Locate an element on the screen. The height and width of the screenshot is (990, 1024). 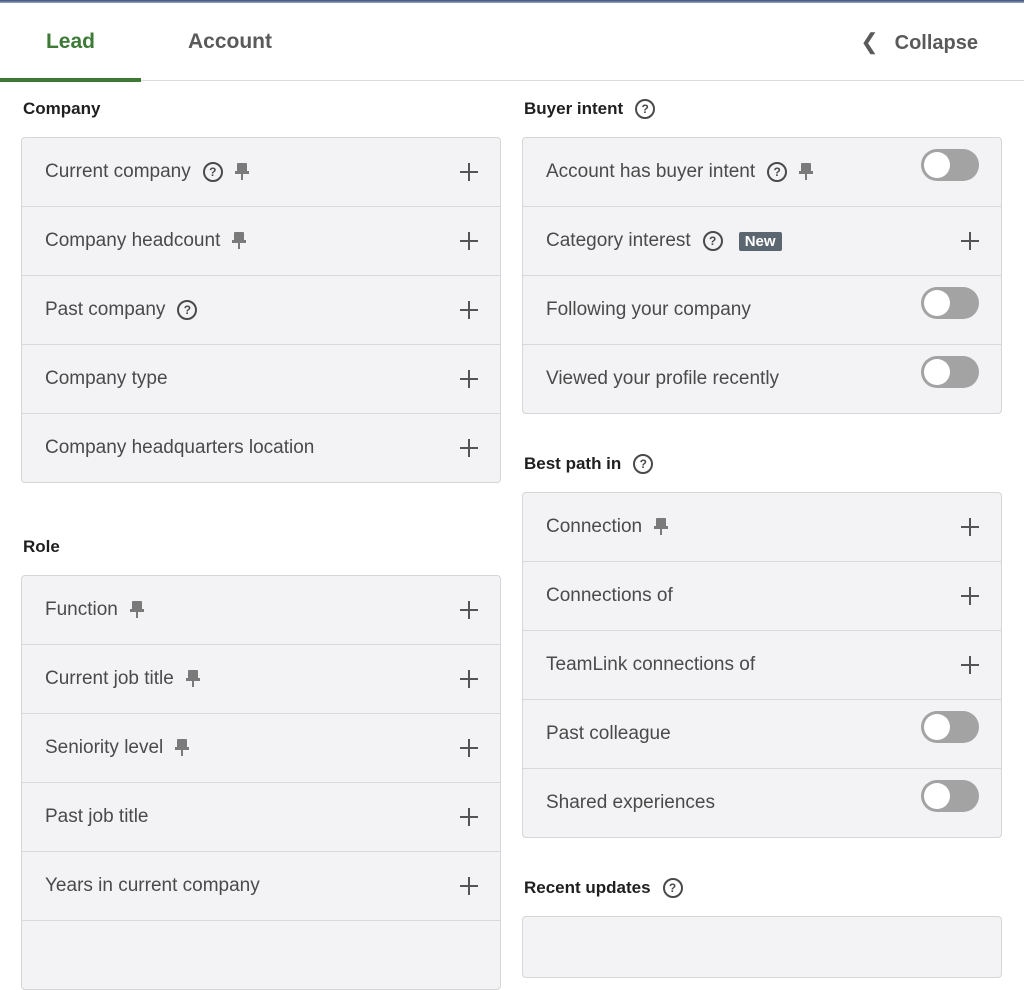
filter-label: Company headcount is located at coordinates (133, 240).